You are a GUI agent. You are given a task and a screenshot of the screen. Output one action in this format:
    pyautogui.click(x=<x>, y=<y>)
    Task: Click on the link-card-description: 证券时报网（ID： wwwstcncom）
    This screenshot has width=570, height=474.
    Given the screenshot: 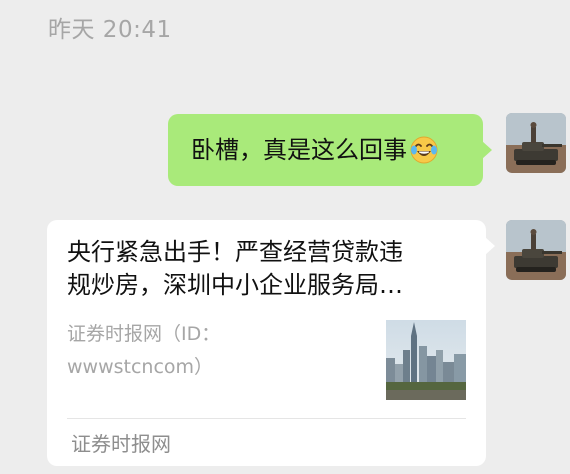 What is the action you would take?
    pyautogui.click(x=144, y=350)
    